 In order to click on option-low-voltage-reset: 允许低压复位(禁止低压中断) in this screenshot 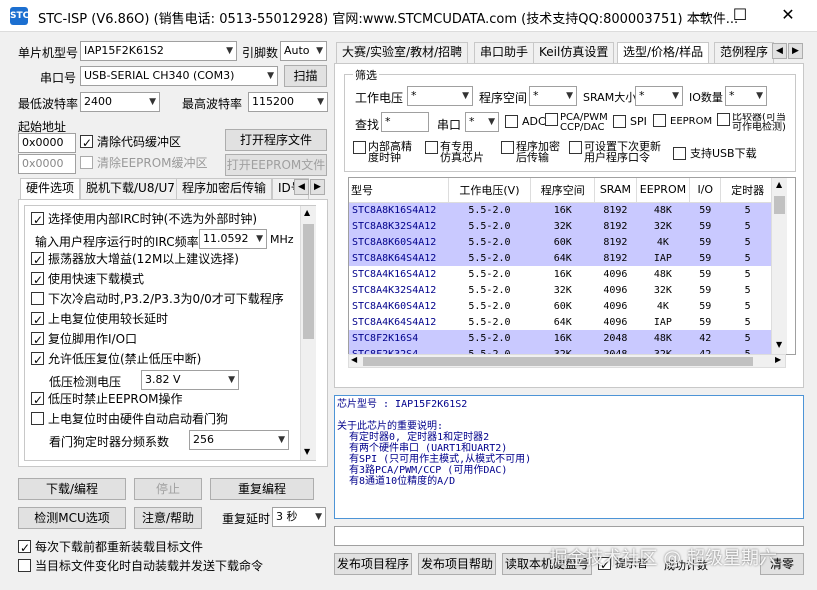, I will do `click(116, 359)`.